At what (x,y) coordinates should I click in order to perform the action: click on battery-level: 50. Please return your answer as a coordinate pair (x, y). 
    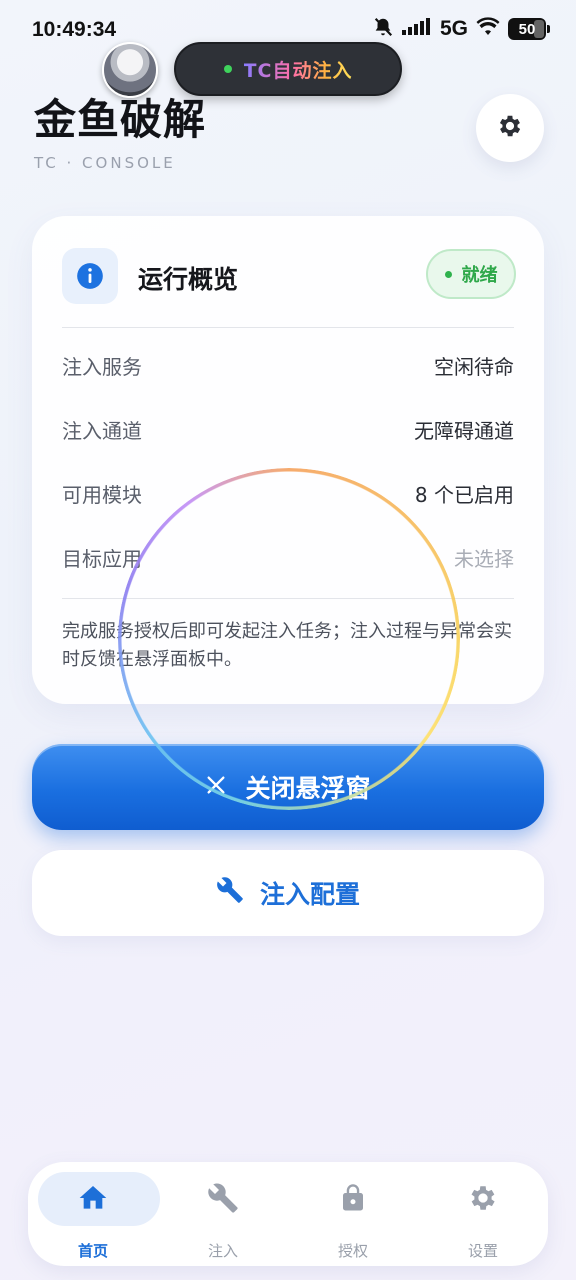
    Looking at the image, I should click on (527, 29).